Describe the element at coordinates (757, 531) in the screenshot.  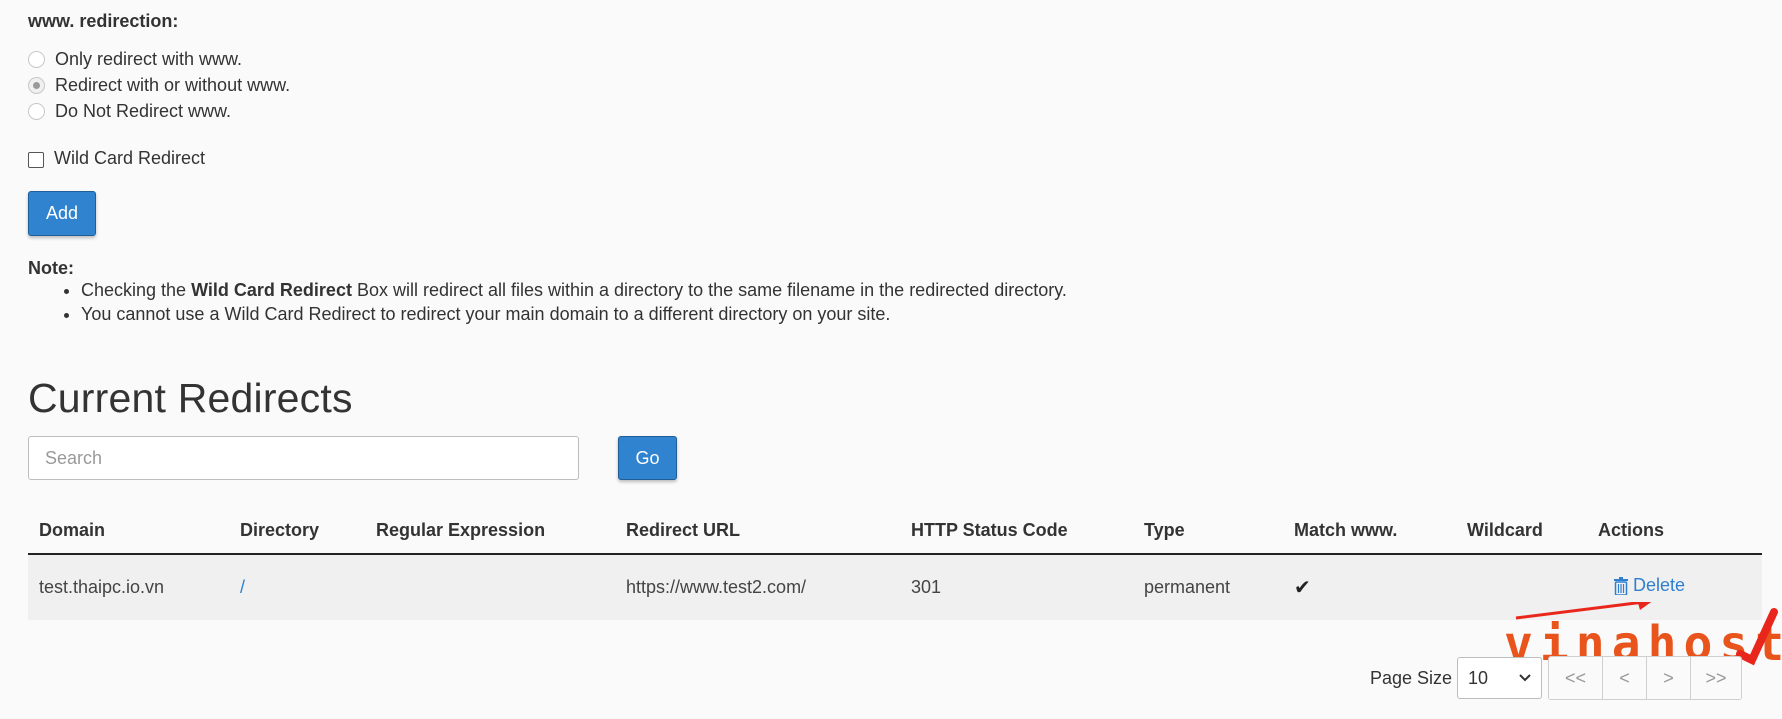
I see `column-header-redirect-url: Redirect URL` at that location.